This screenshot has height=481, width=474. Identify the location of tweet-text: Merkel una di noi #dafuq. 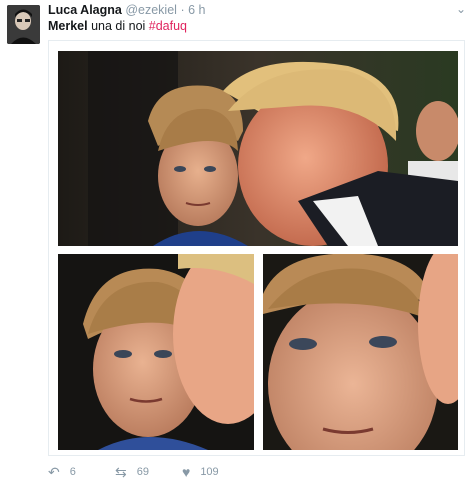
(117, 26).